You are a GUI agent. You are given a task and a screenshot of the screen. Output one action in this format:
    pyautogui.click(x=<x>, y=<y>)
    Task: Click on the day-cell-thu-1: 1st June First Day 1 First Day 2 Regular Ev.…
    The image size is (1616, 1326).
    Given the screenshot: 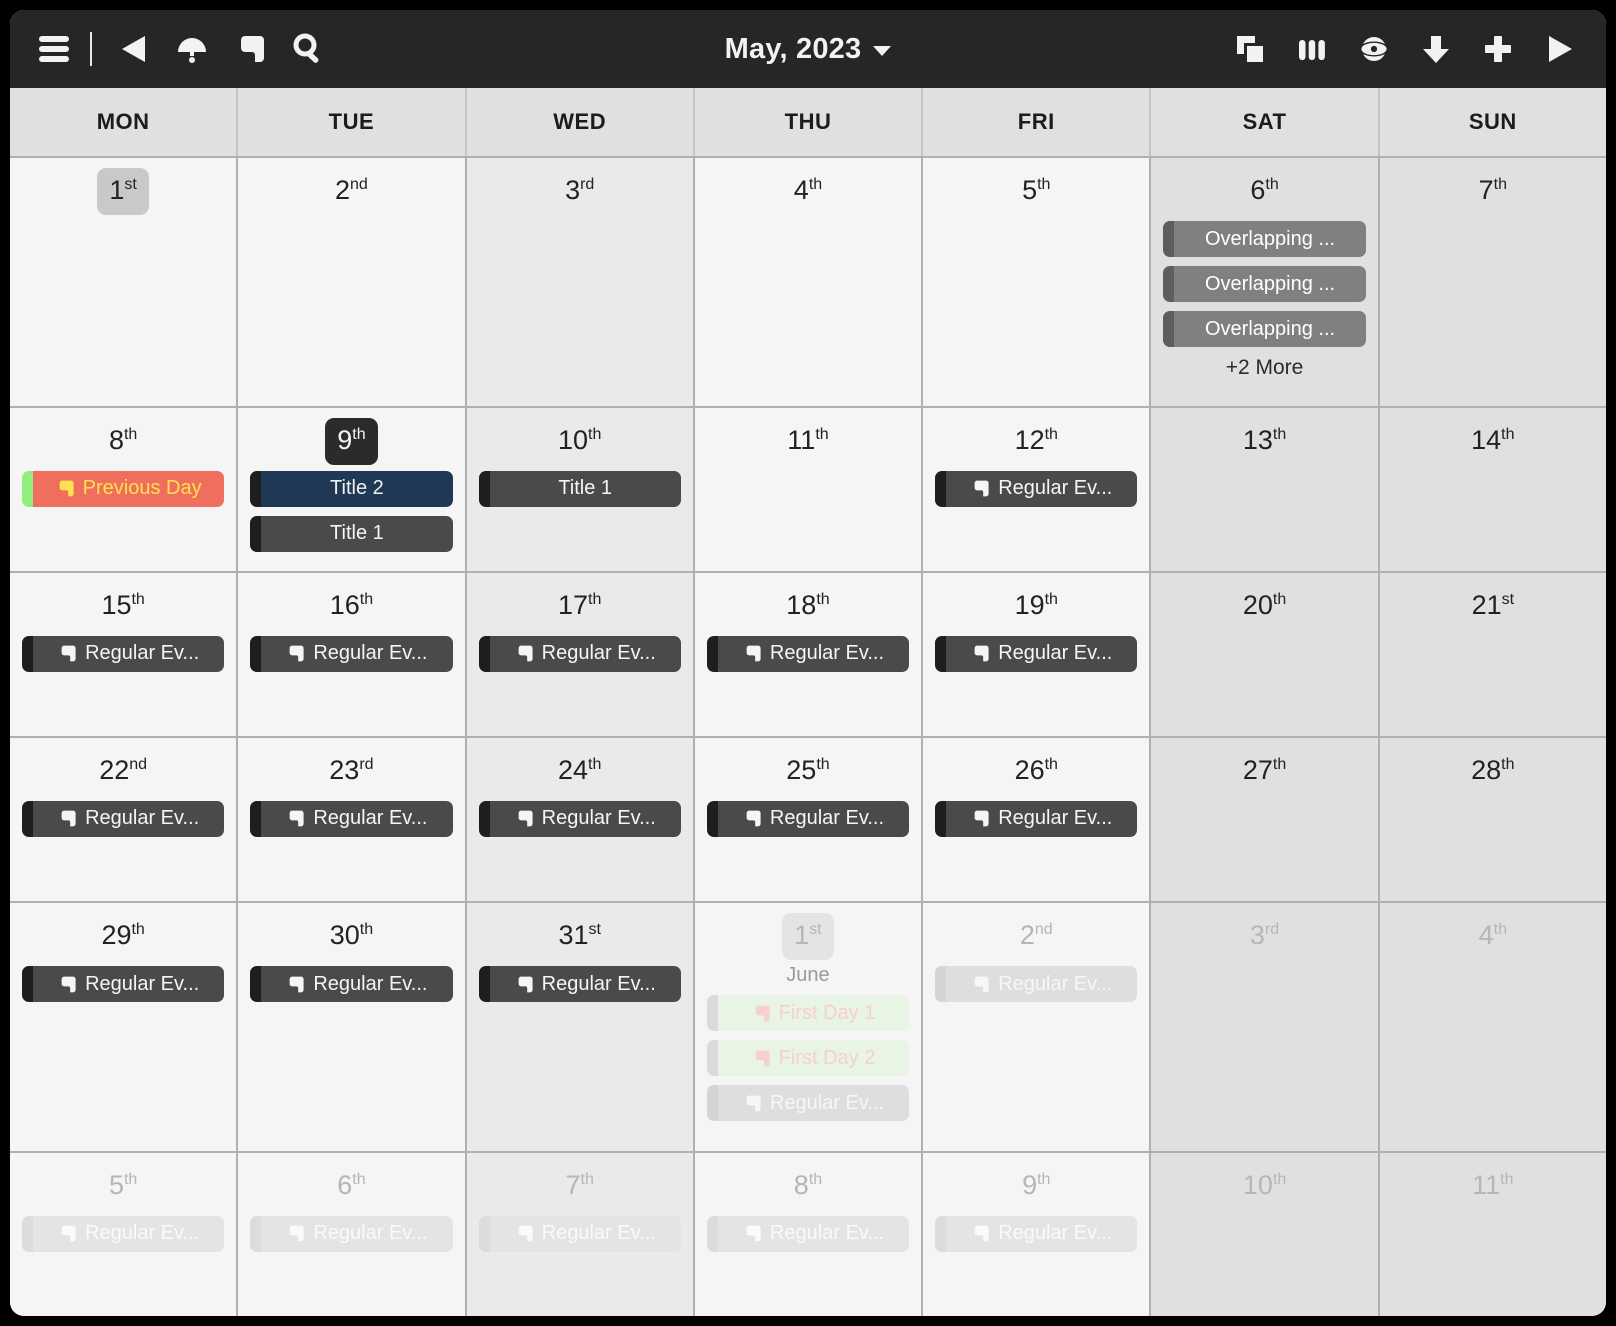 What is the action you would take?
    pyautogui.click(x=809, y=1027)
    